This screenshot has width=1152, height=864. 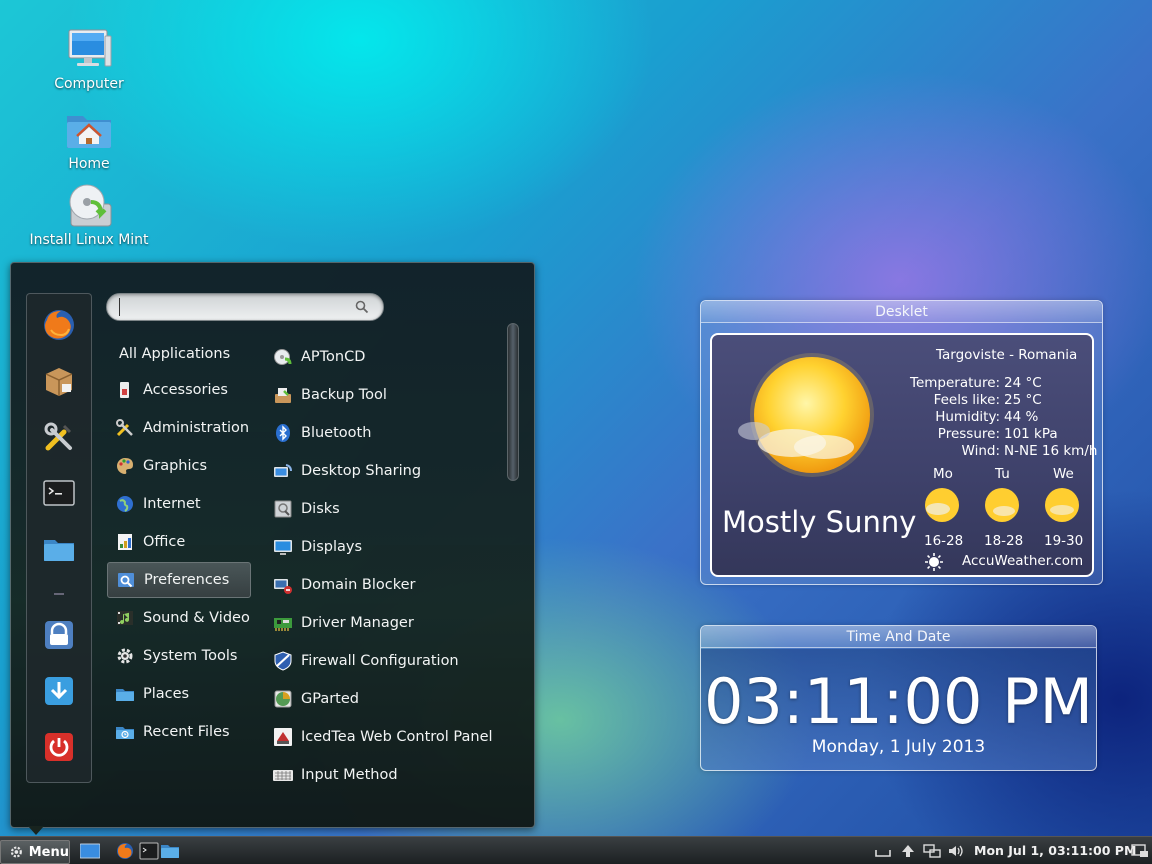 What do you see at coordinates (89, 84) in the screenshot?
I see `desktop-icon-label: Computer` at bounding box center [89, 84].